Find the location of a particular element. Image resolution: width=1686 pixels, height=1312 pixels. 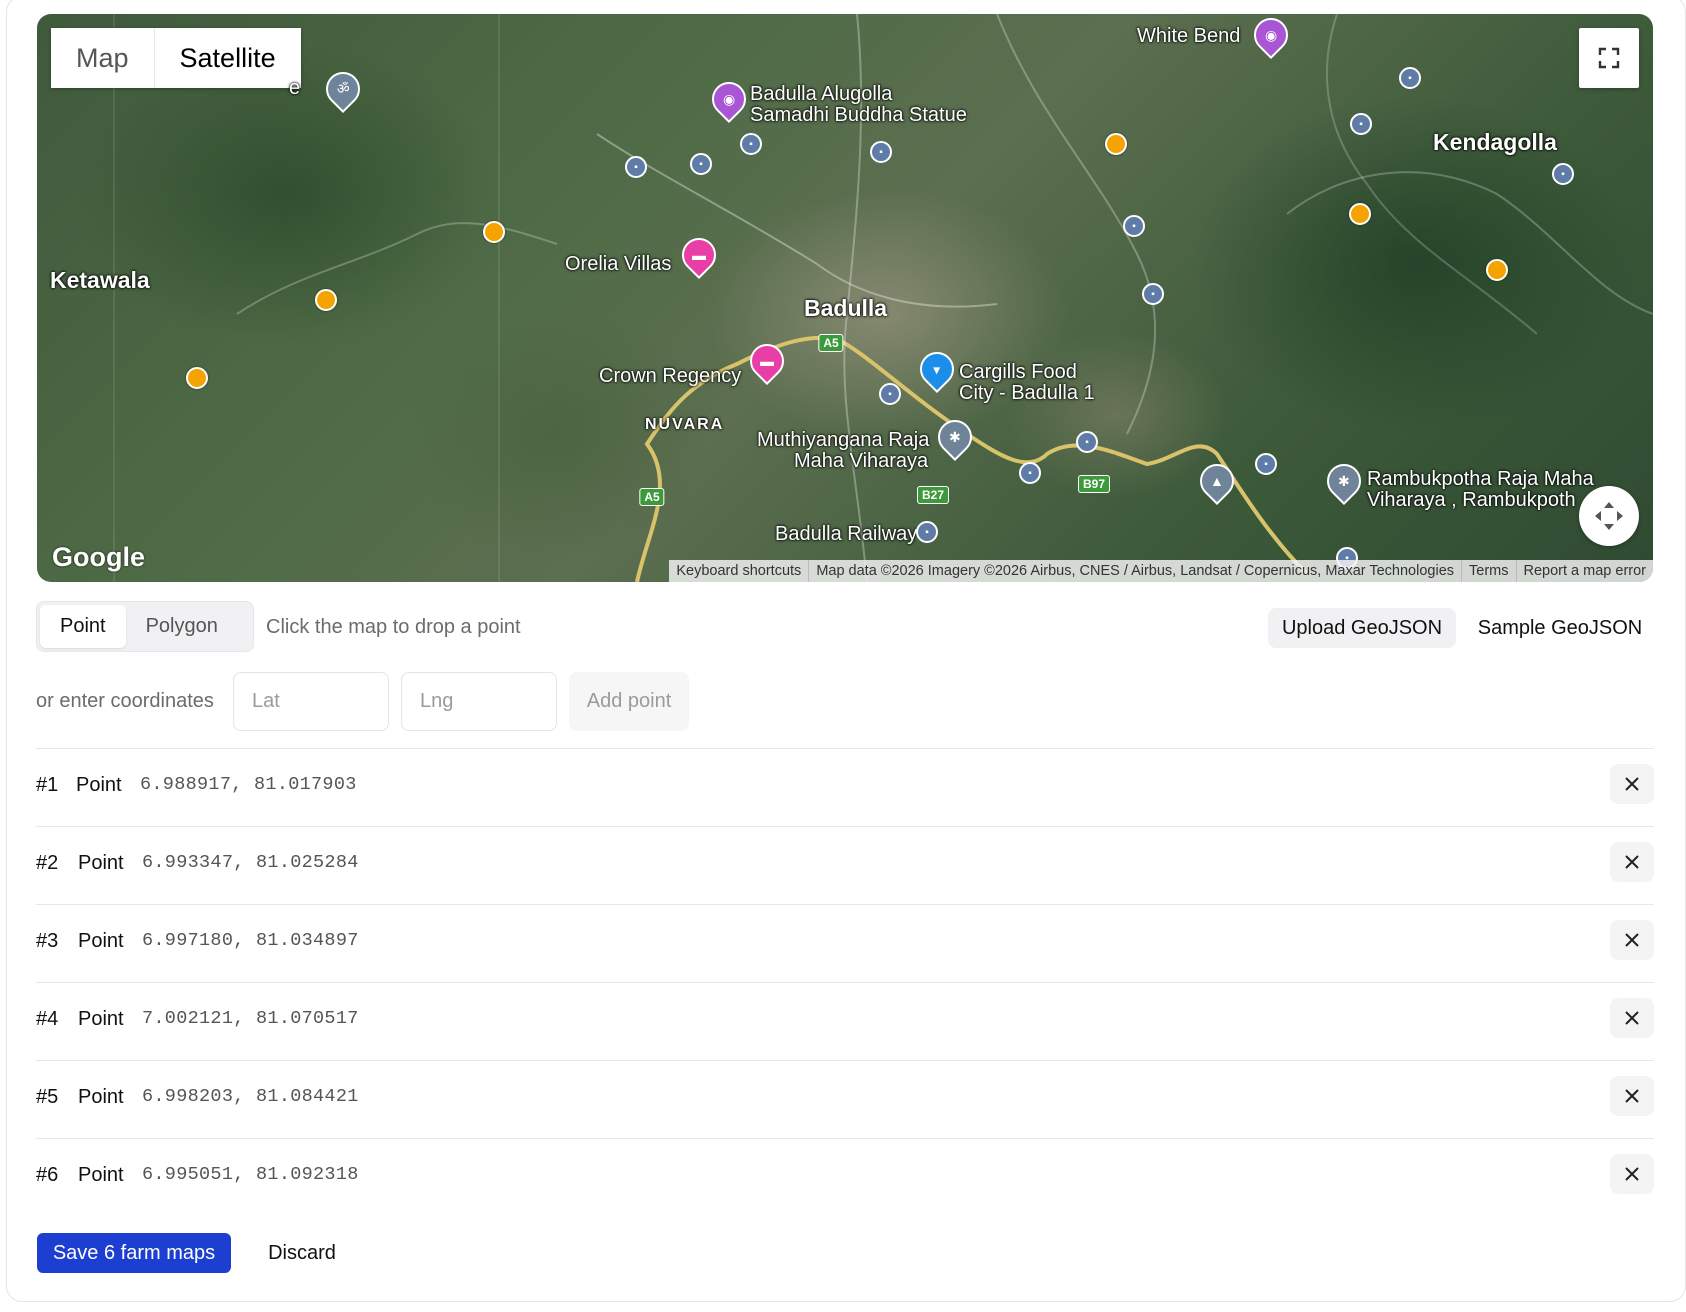

mode-point-button: Point is located at coordinates (83, 626).